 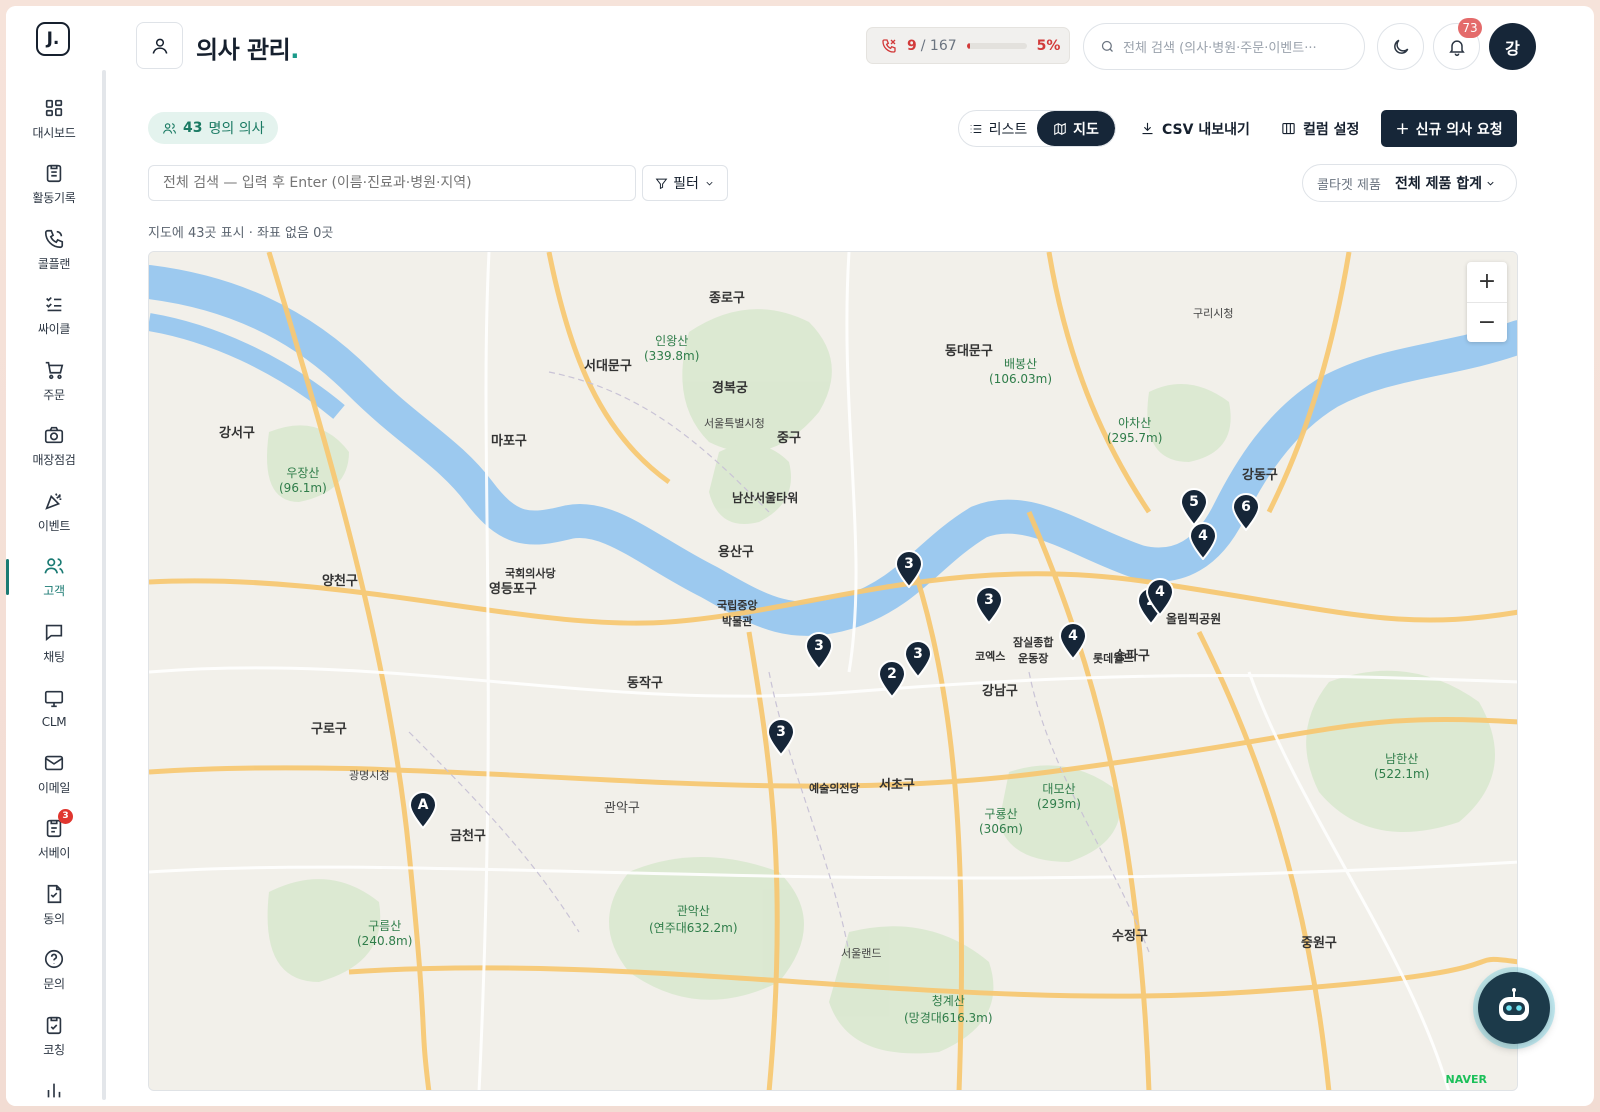 What do you see at coordinates (1438, 184) in the screenshot?
I see `product-select-value: 전체 제품 합계` at bounding box center [1438, 184].